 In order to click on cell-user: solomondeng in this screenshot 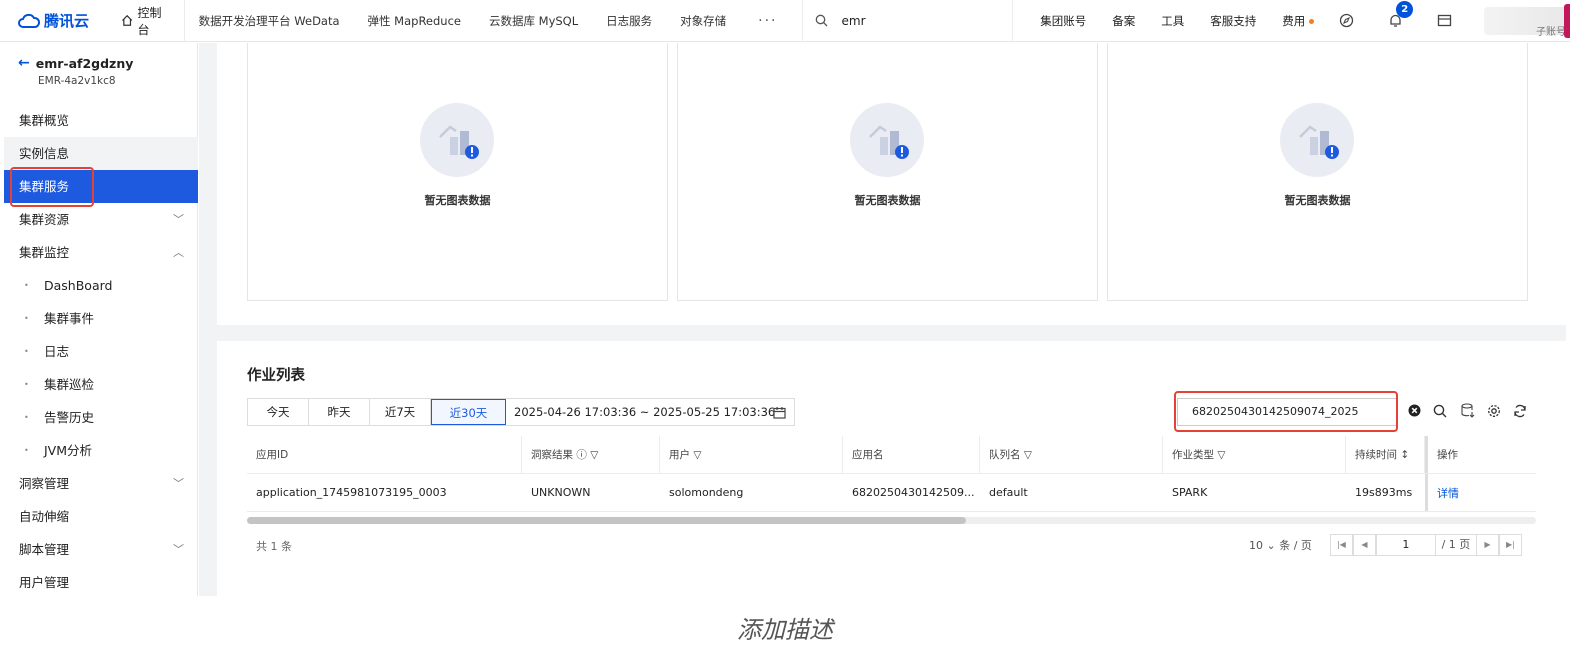, I will do `click(706, 492)`.